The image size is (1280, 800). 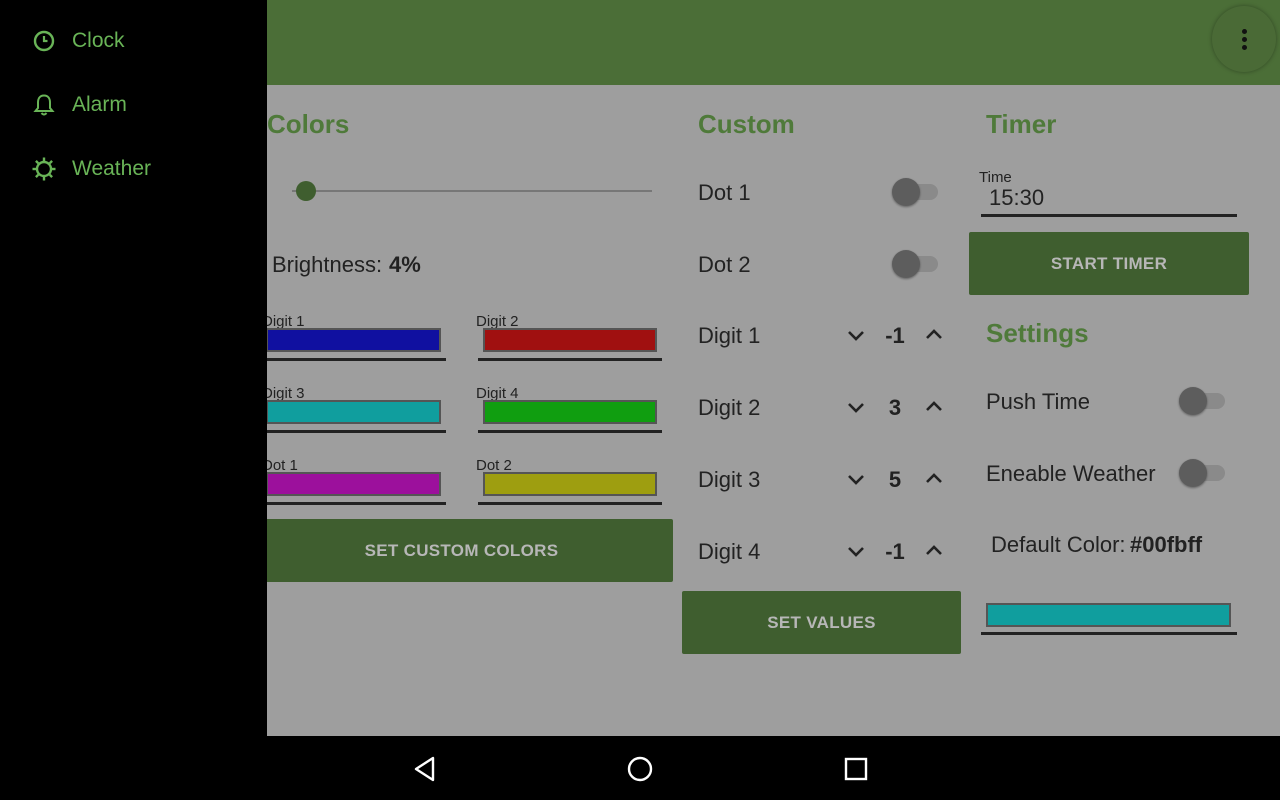 I want to click on digit1-label: Digit 1, so click(x=729, y=335).